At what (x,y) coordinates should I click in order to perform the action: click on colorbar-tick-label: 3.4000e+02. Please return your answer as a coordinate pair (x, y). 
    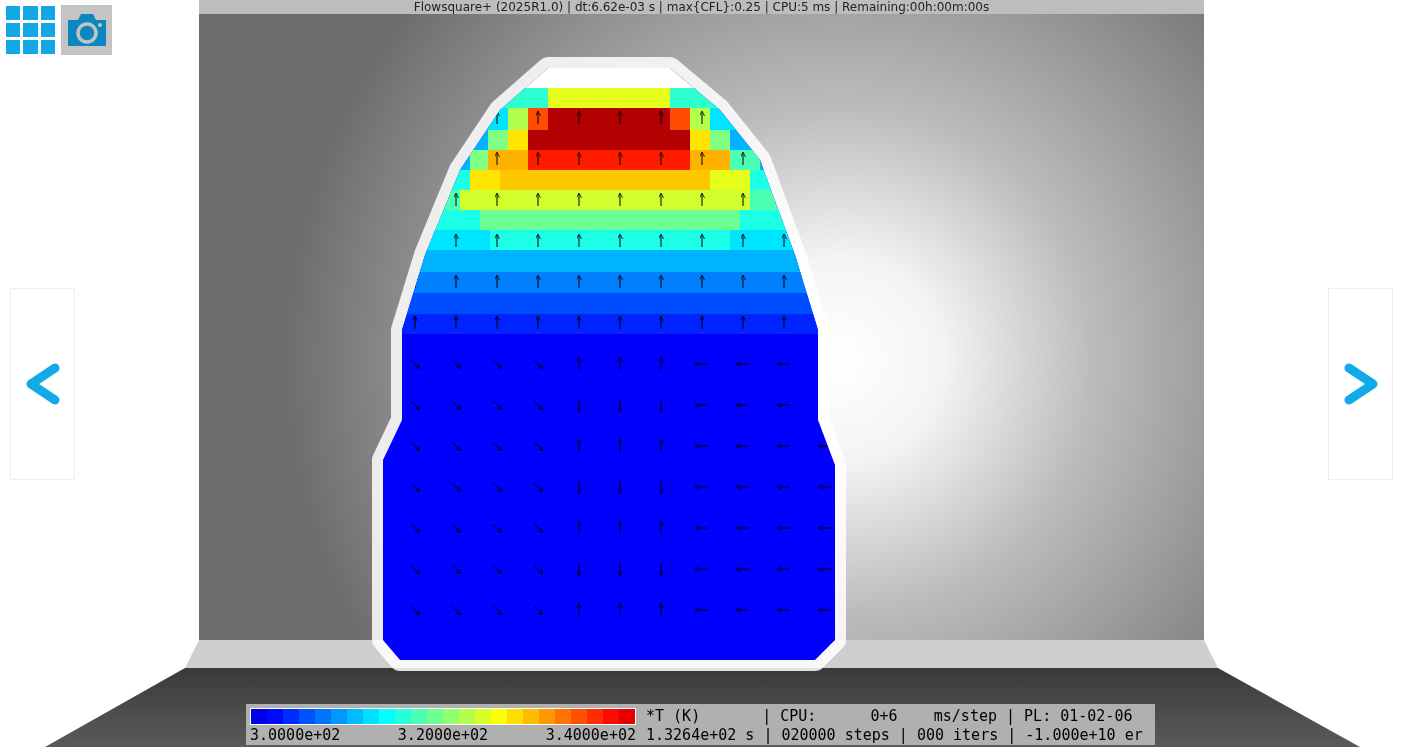
    Looking at the image, I should click on (590, 735).